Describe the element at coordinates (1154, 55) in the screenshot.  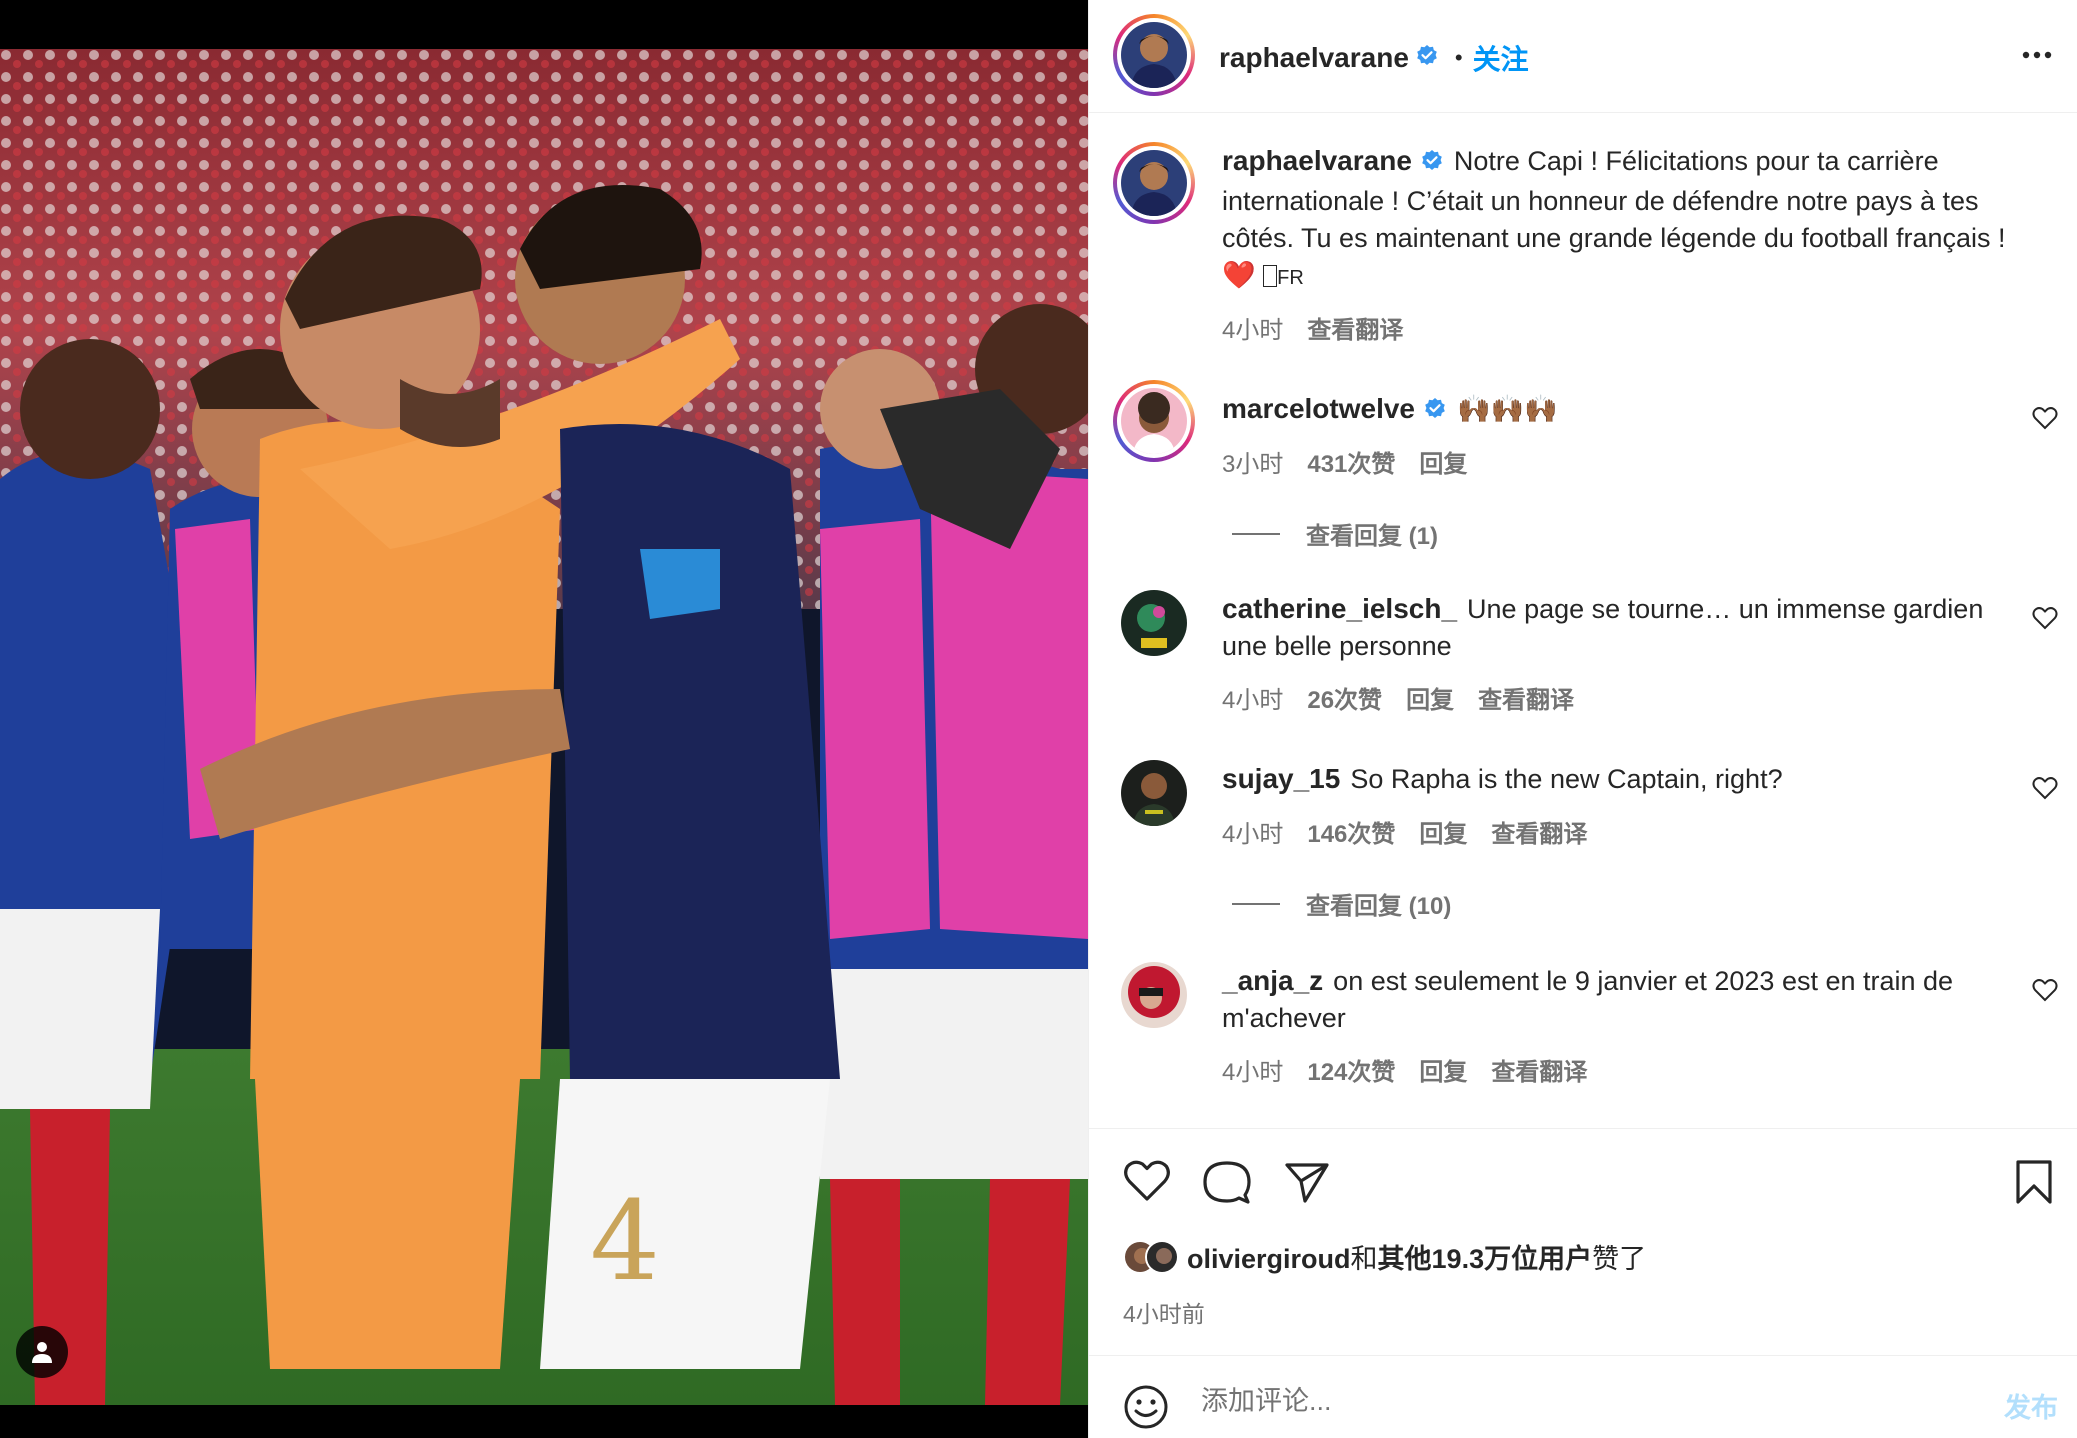
I see `author-avatar` at that location.